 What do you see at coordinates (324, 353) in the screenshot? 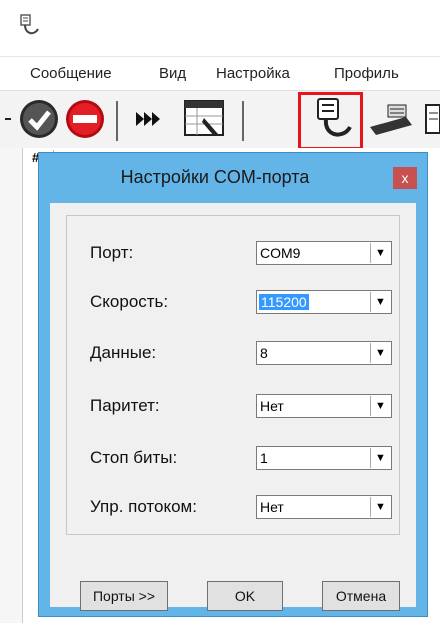
I see `data-bits-select: 8 ▼` at bounding box center [324, 353].